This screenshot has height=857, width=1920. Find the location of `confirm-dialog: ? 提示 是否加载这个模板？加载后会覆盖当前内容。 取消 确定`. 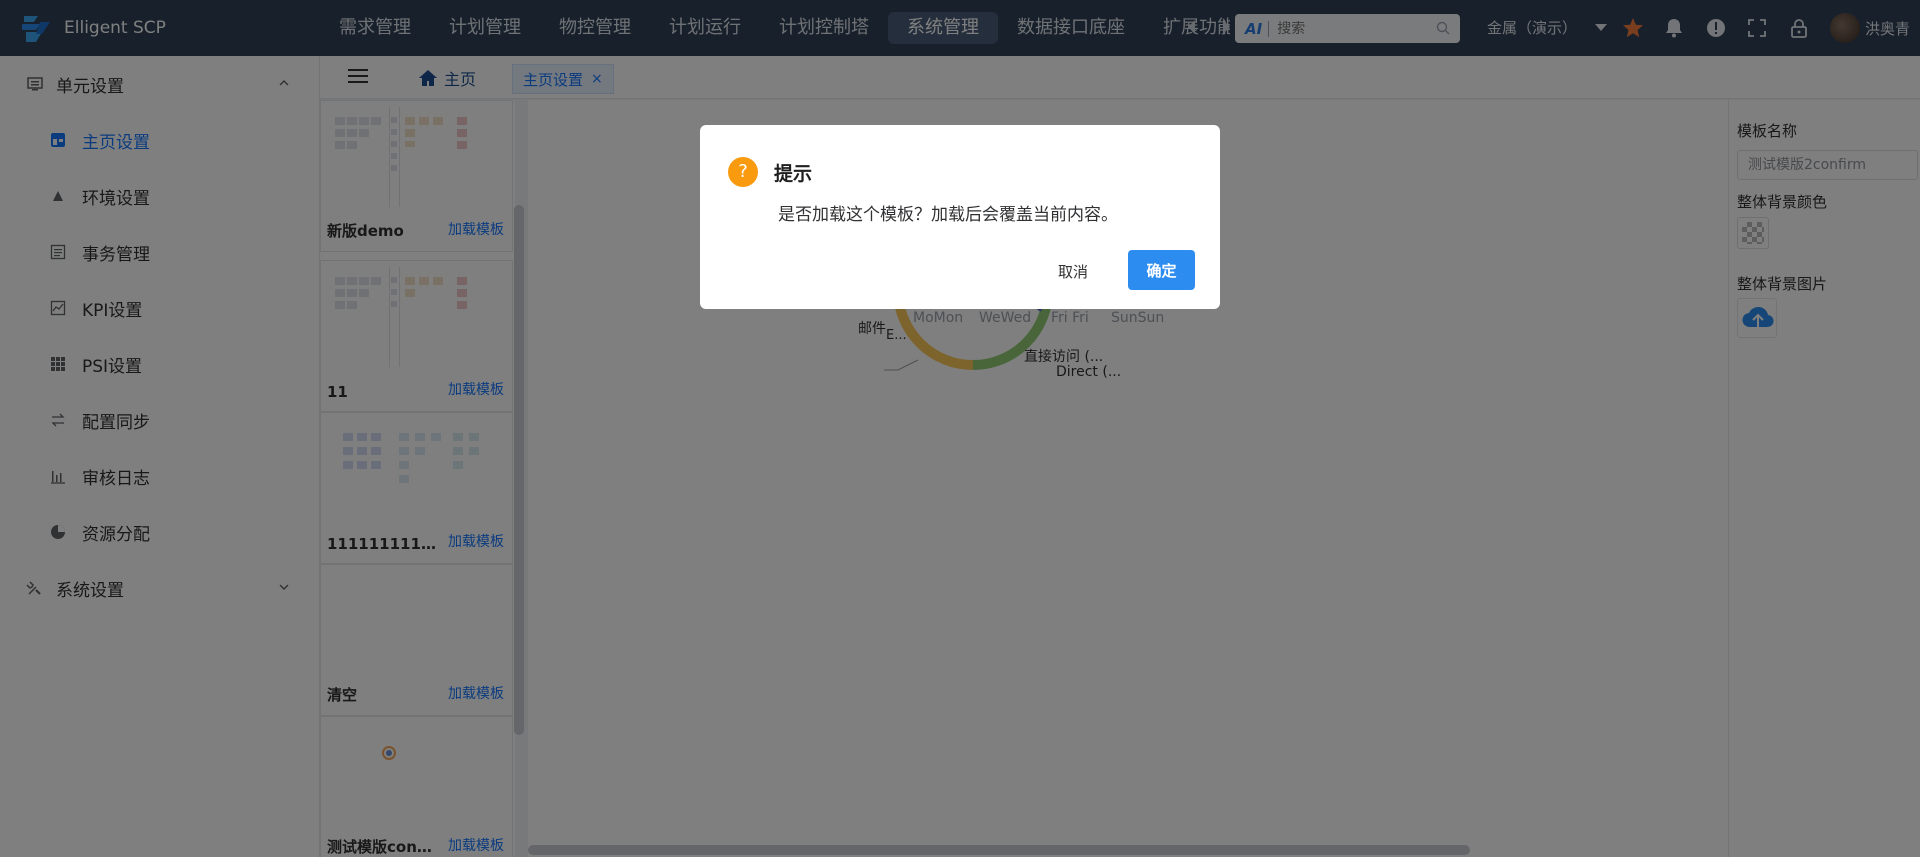

confirm-dialog: ? 提示 是否加载这个模板？加载后会覆盖当前内容。 取消 确定 is located at coordinates (960, 217).